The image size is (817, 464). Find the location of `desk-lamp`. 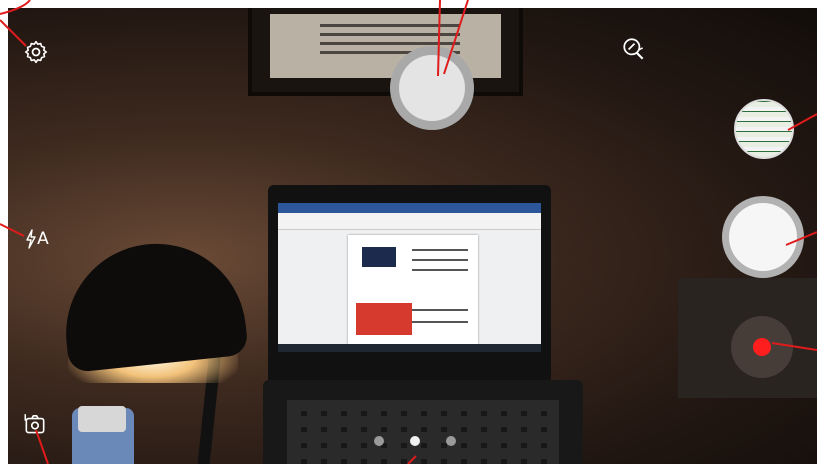

desk-lamp is located at coordinates (153, 304).